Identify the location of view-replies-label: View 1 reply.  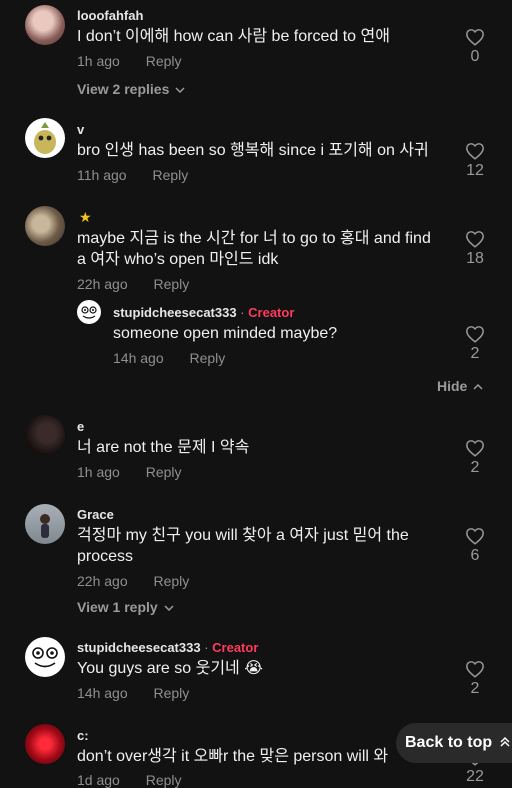
(117, 607).